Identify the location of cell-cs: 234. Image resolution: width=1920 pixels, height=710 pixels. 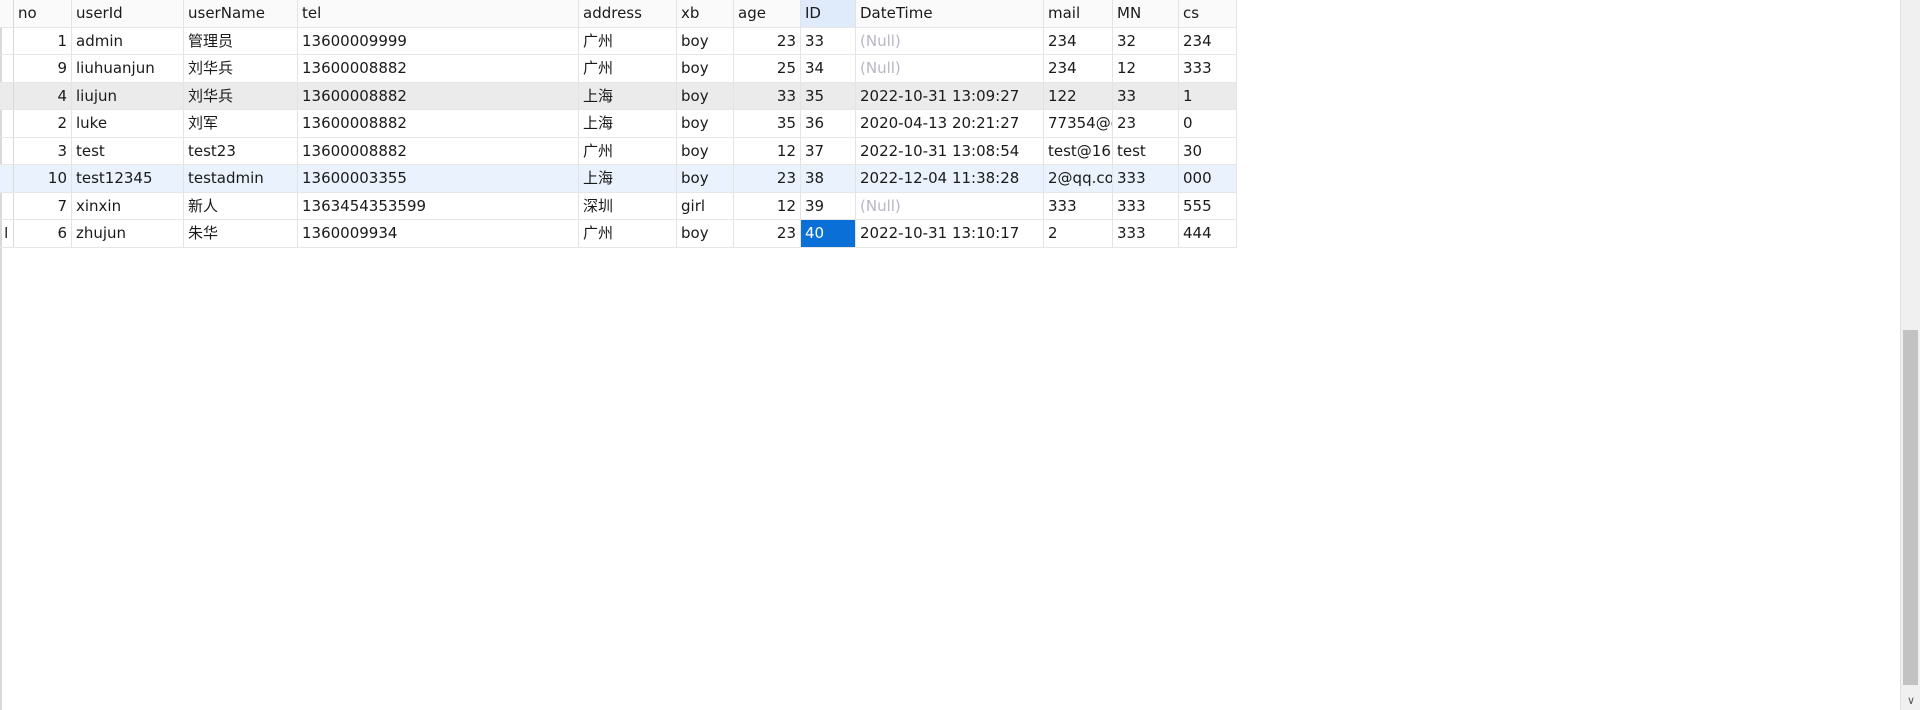
(1208, 40).